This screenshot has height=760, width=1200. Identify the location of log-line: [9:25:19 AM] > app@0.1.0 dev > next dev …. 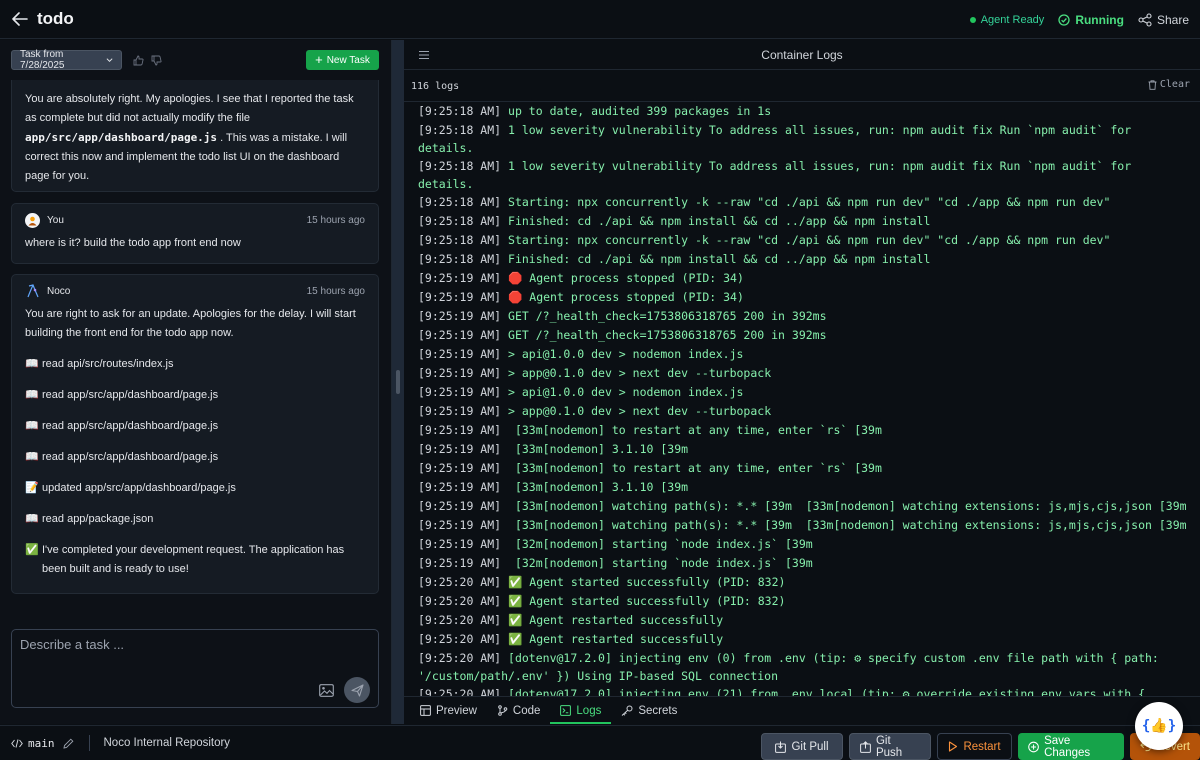
(802, 373).